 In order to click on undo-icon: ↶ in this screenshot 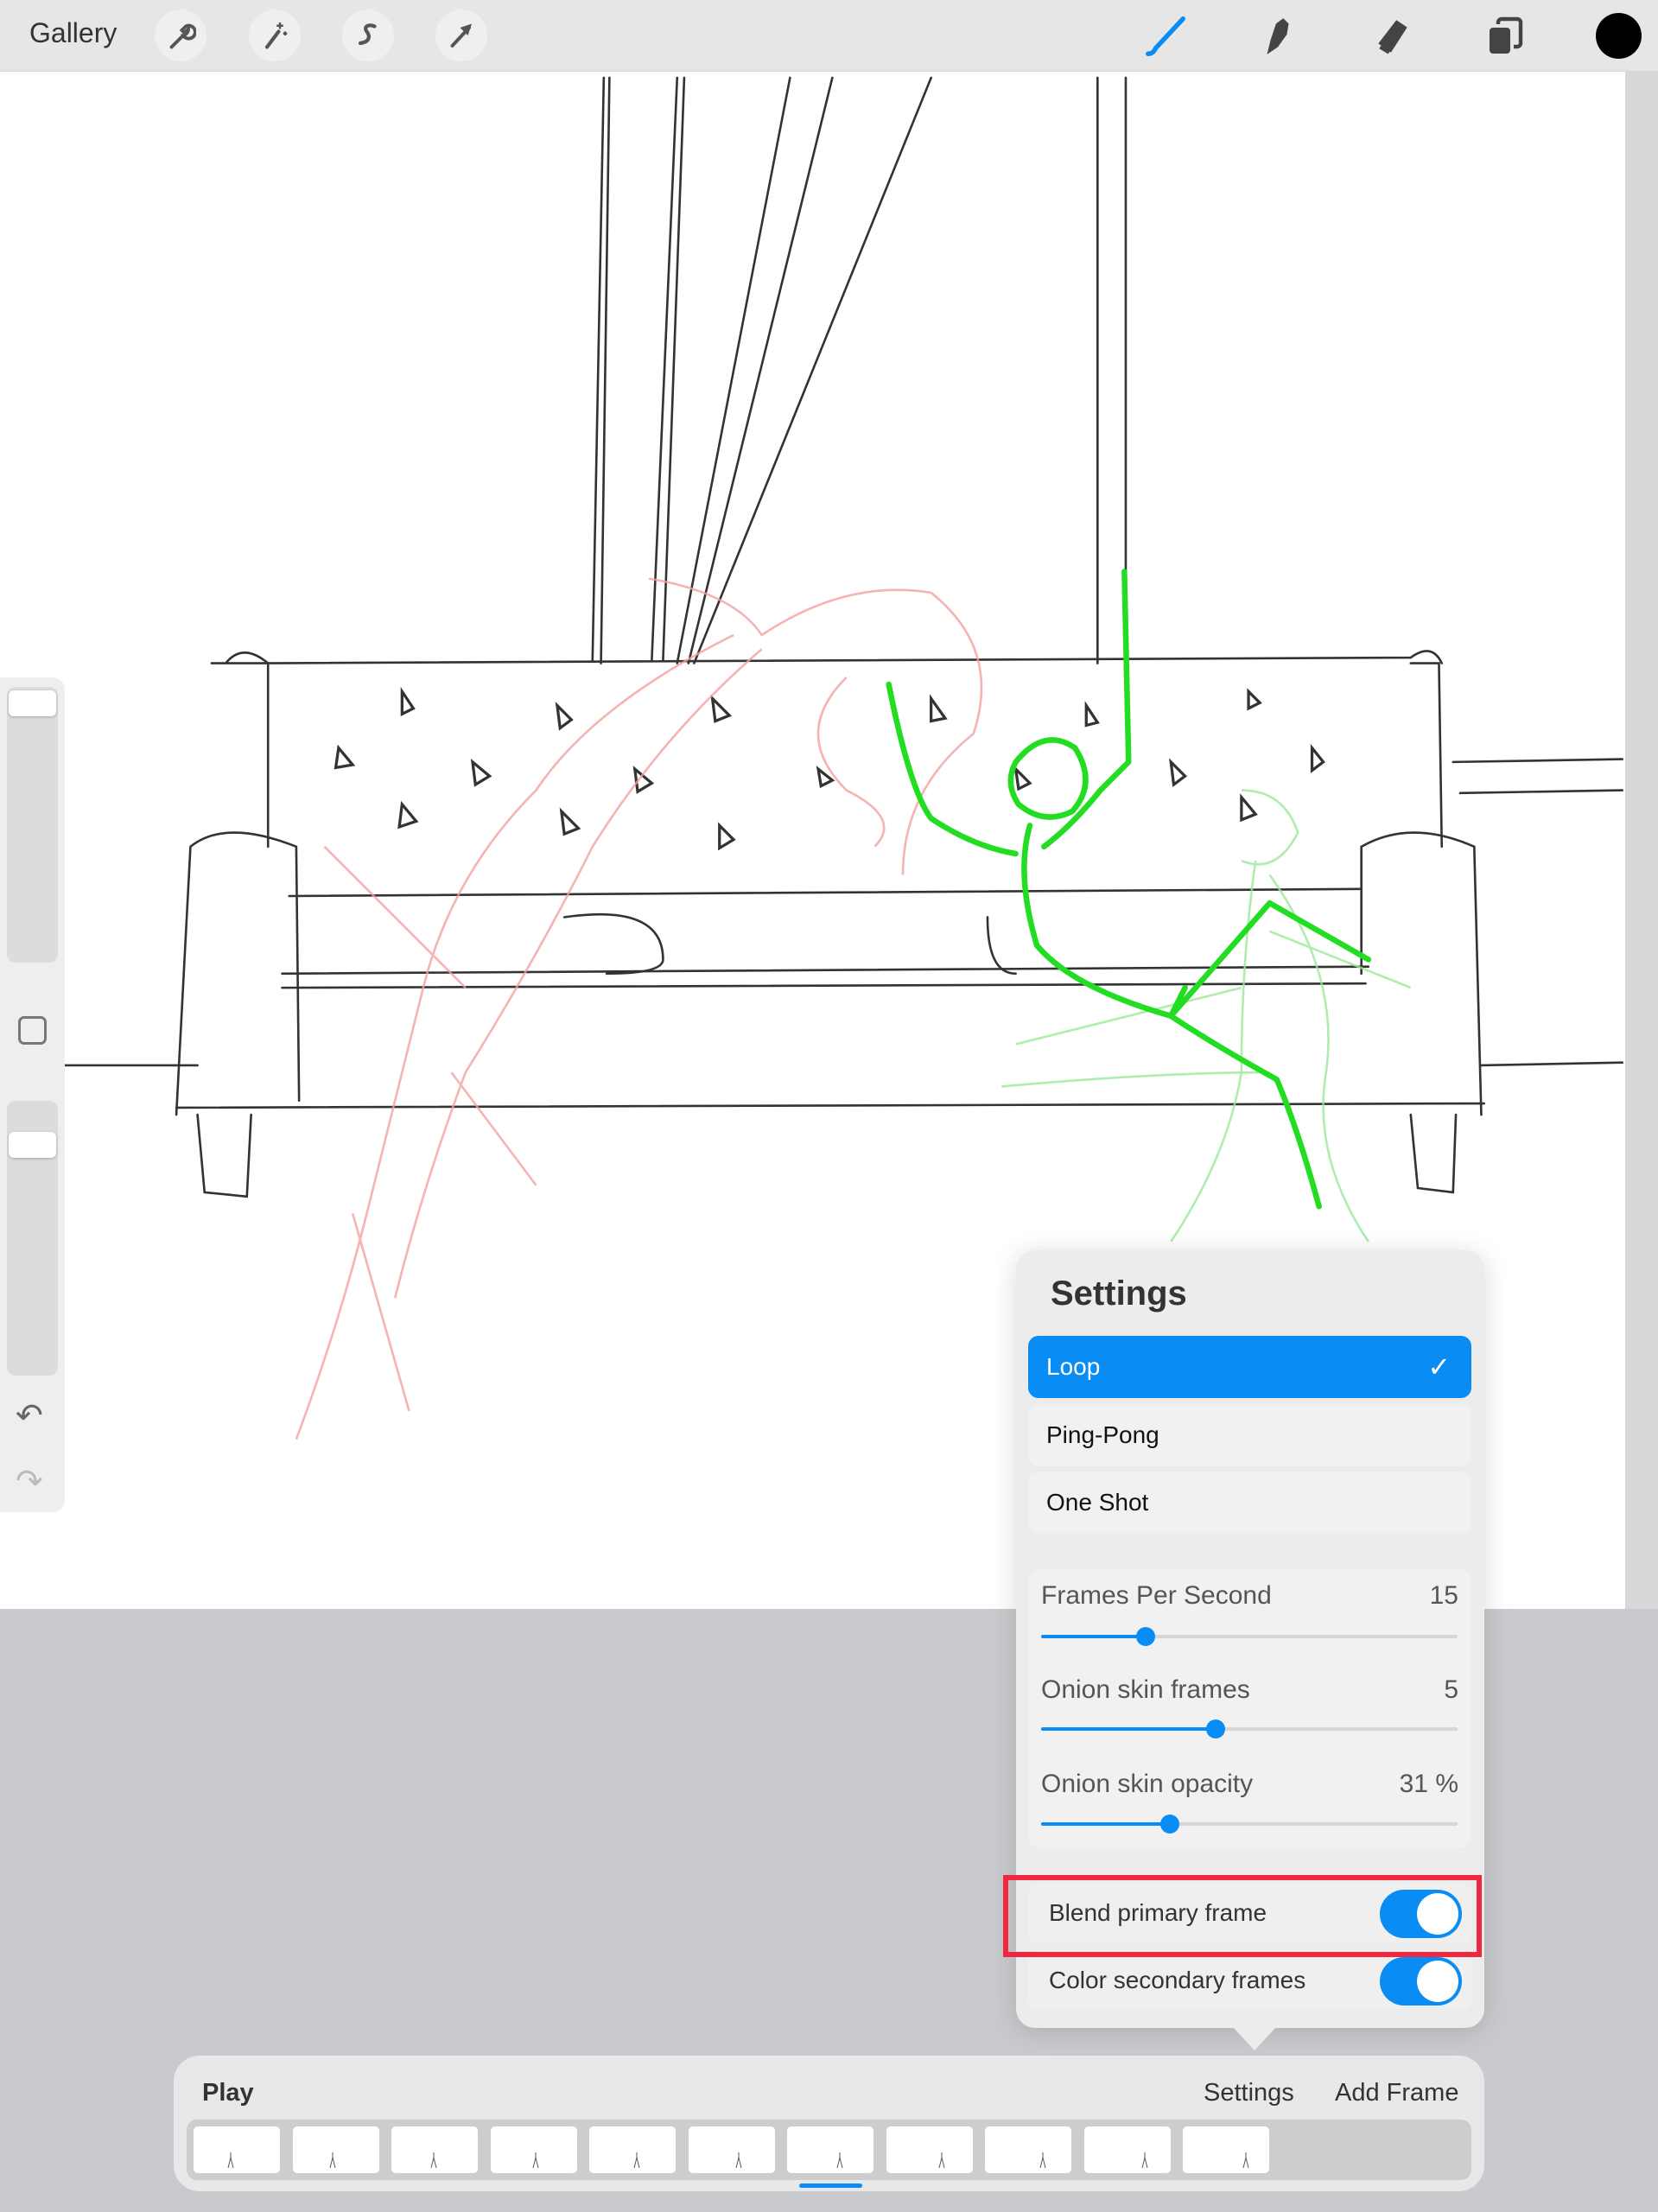, I will do `click(29, 1415)`.